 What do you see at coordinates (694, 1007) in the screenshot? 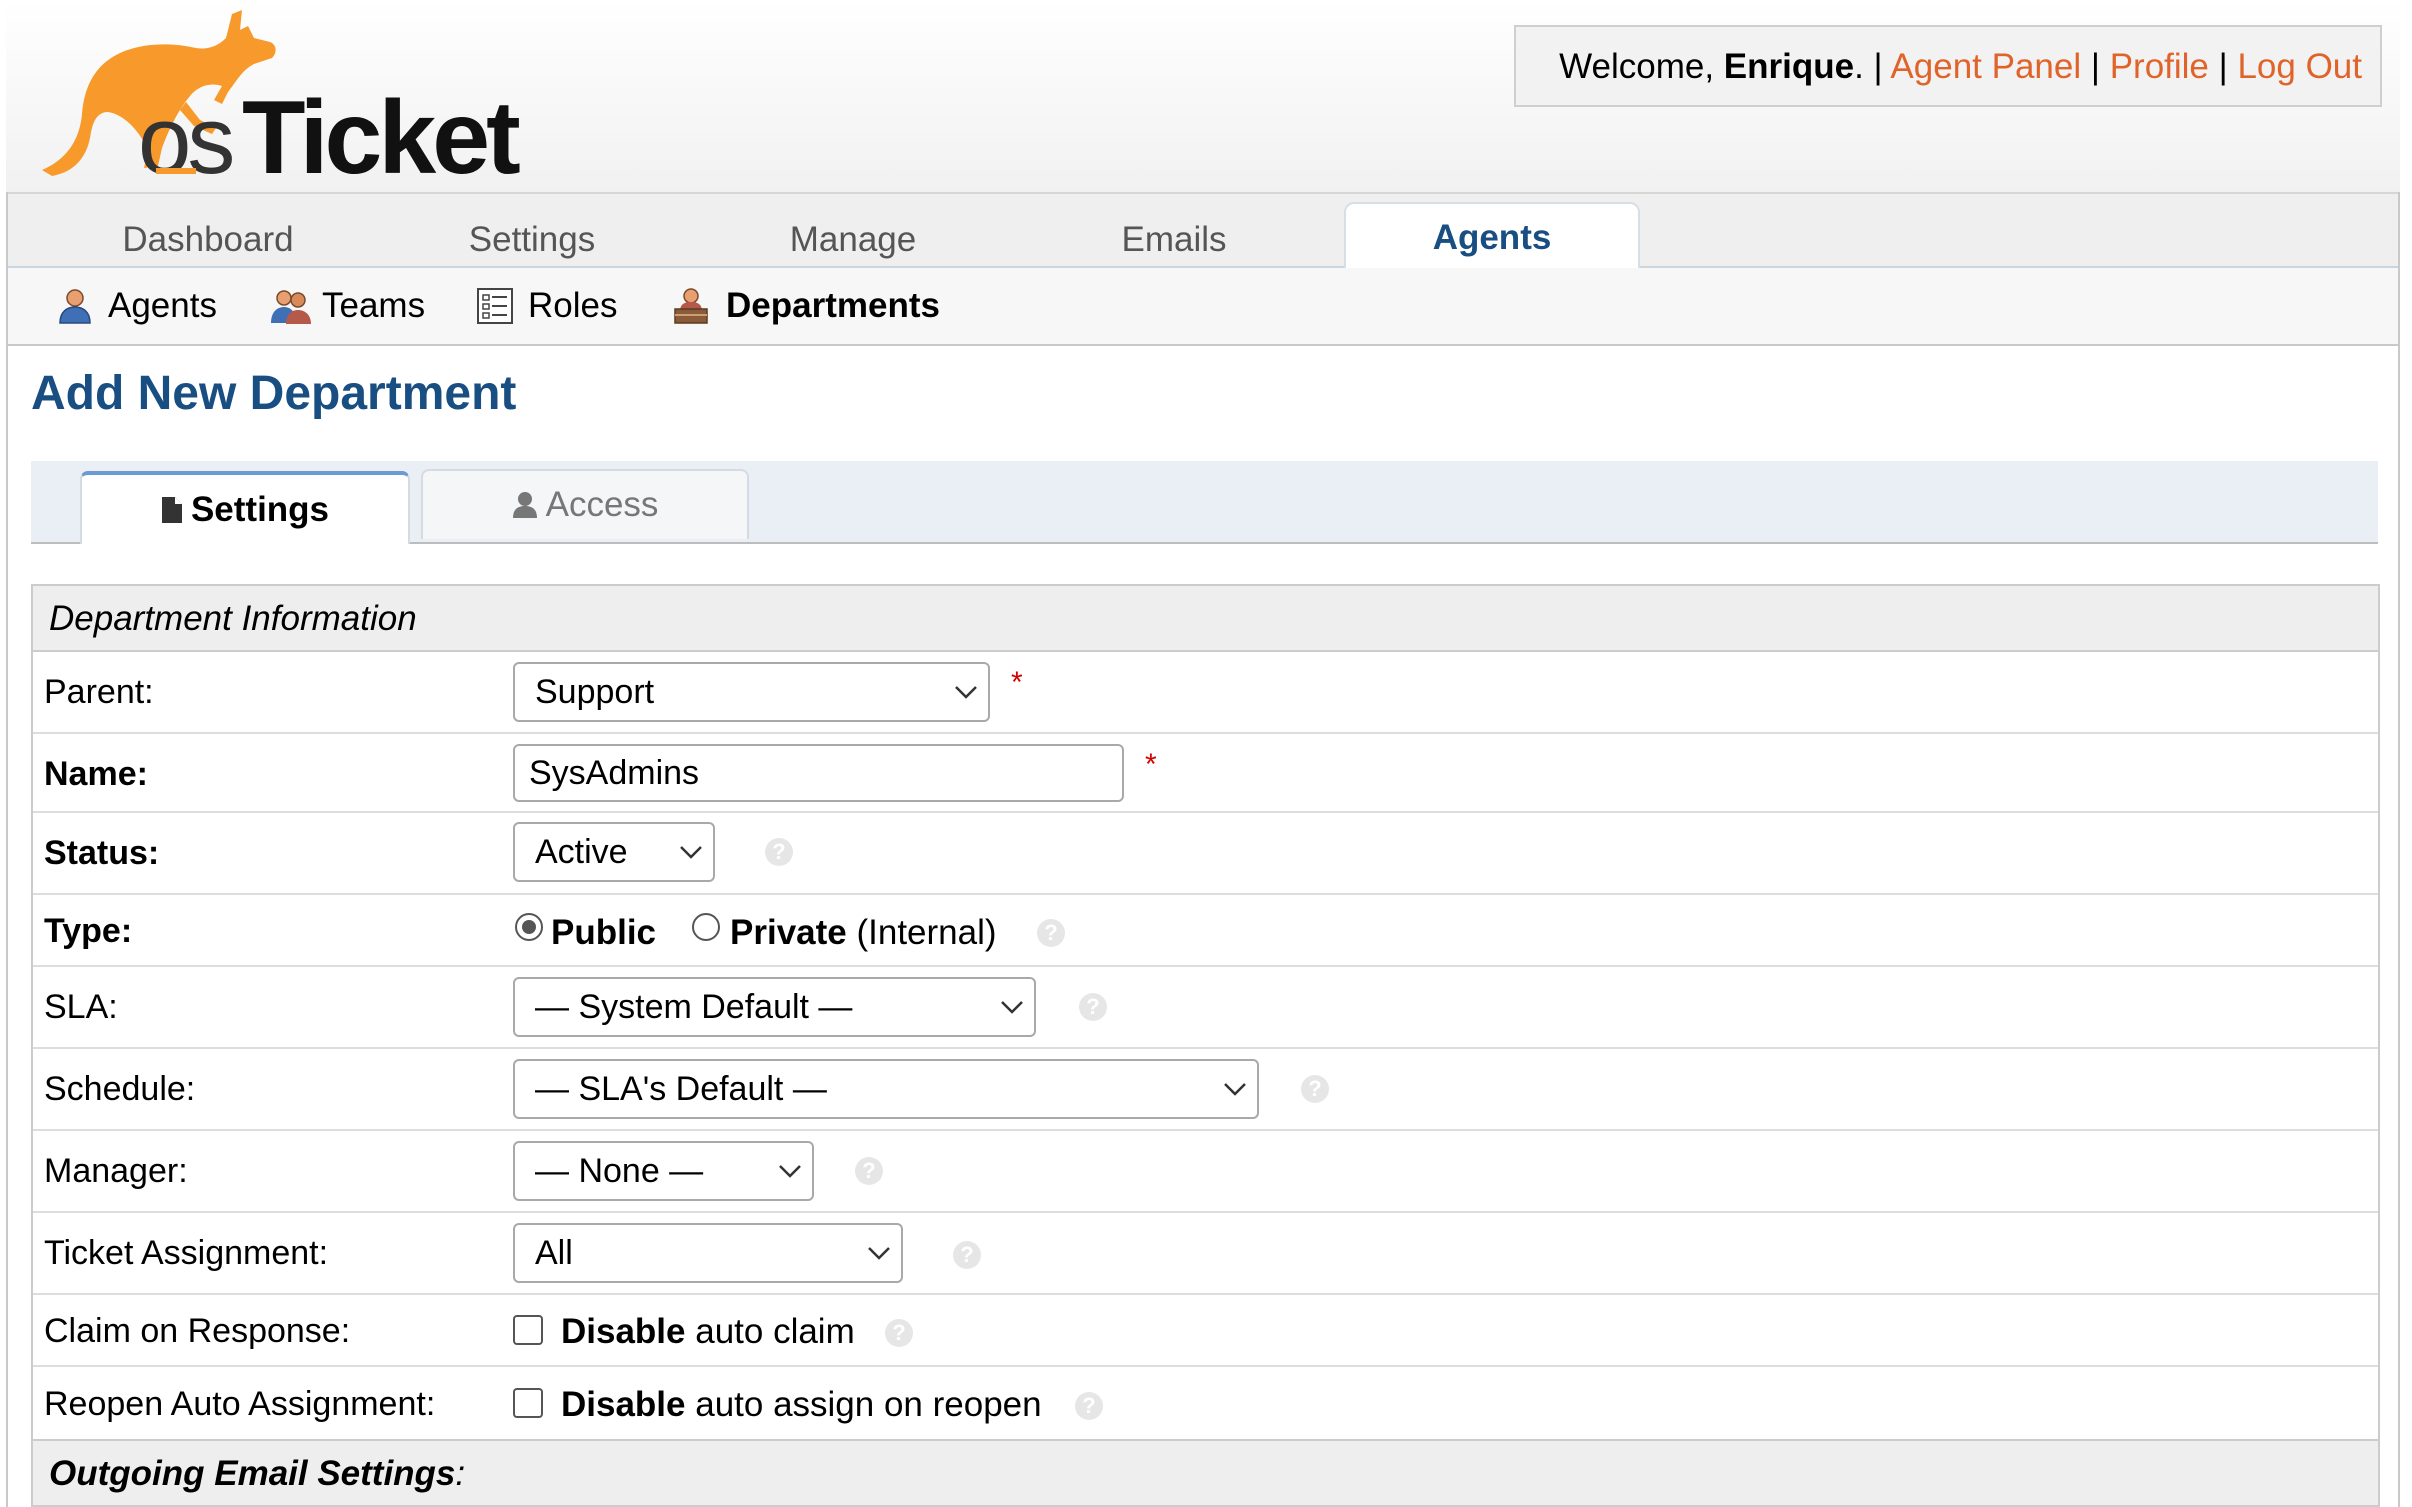
I see `sla-value: — System Default —` at bounding box center [694, 1007].